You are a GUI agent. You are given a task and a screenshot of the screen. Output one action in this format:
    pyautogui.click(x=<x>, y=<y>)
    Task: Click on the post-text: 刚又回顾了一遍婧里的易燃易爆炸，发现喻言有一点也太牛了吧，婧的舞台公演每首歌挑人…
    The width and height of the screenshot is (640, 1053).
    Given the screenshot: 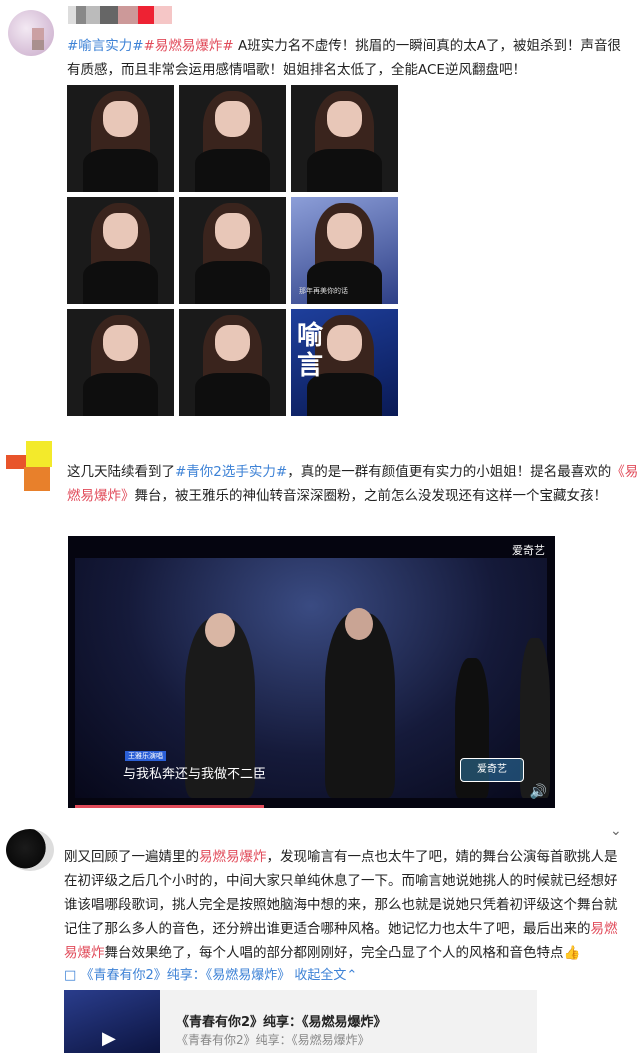 What is the action you would take?
    pyautogui.click(x=341, y=905)
    